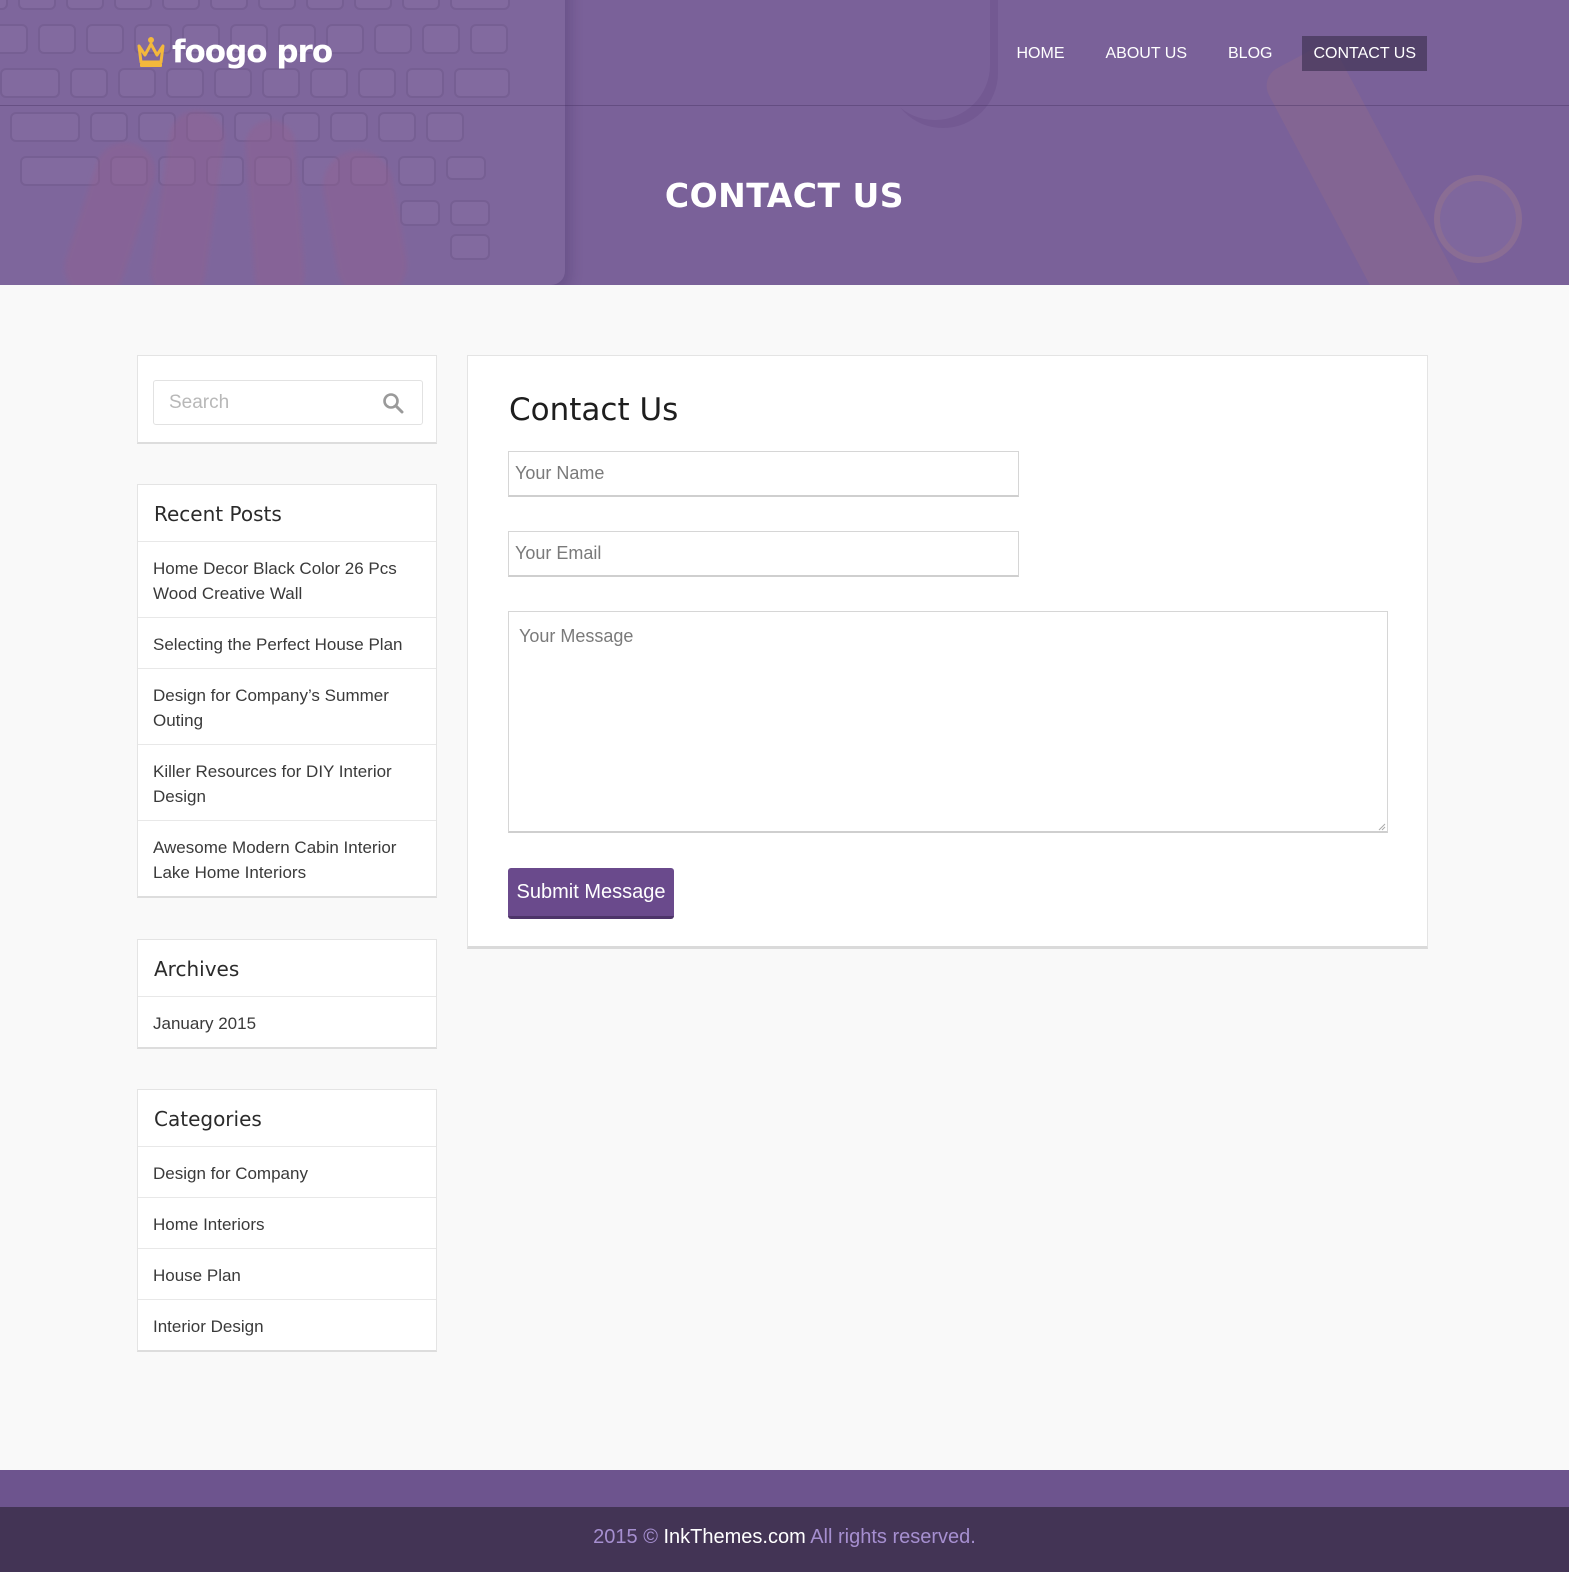 This screenshot has height=1572, width=1569. What do you see at coordinates (591, 893) in the screenshot?
I see `submit-message-button: Submit Message` at bounding box center [591, 893].